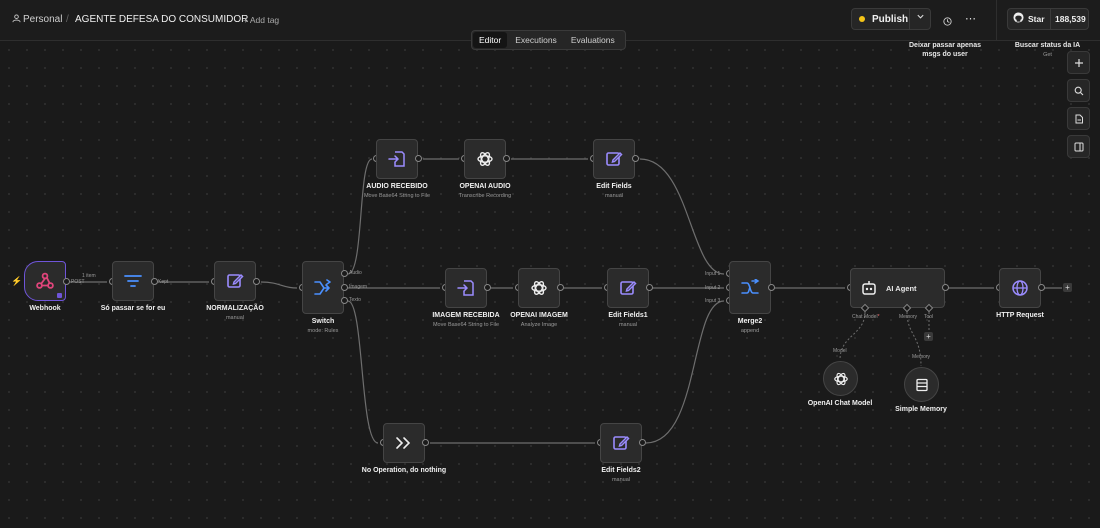  Describe the element at coordinates (921, 409) in the screenshot. I see `simple-memory-label: Simple Memory` at that location.